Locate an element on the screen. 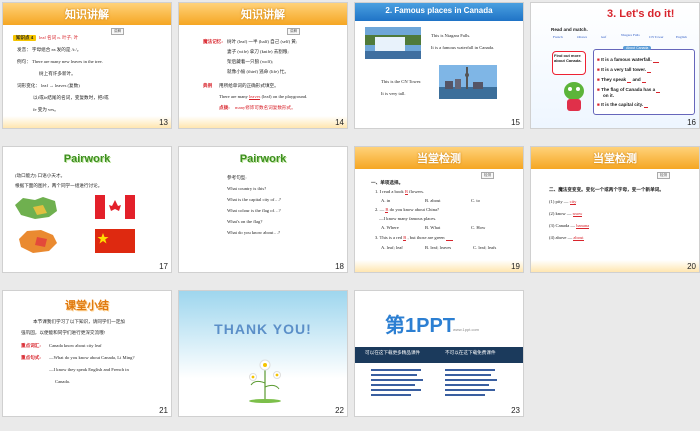 Image resolution: width=700 pixels, height=431 pixels. slide-number: 17 is located at coordinates (163, 266).